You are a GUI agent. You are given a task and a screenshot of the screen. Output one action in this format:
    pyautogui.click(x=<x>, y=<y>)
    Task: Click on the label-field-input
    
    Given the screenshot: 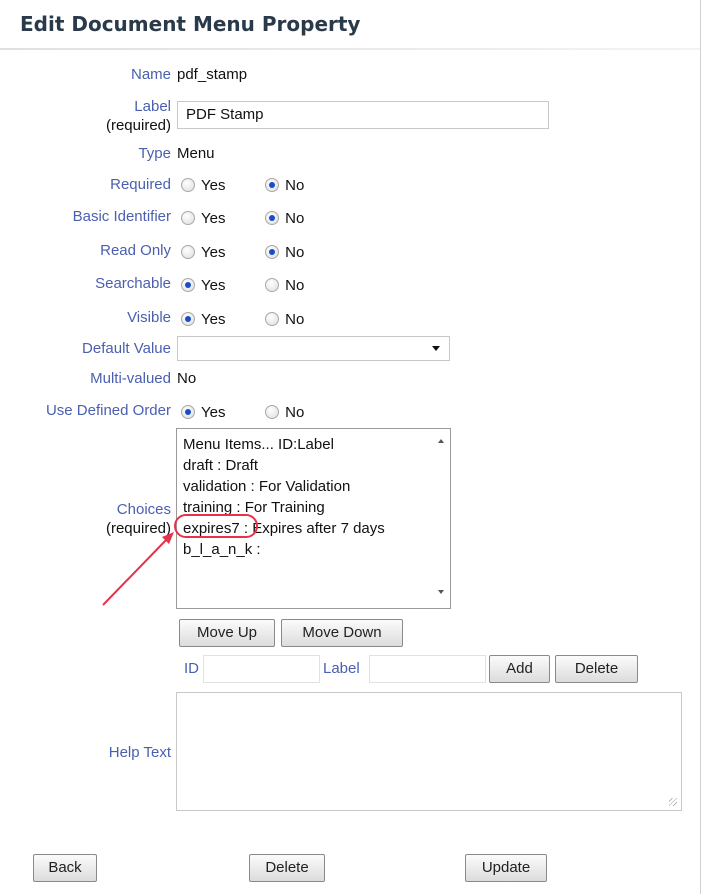 What is the action you would take?
    pyautogui.click(x=427, y=669)
    